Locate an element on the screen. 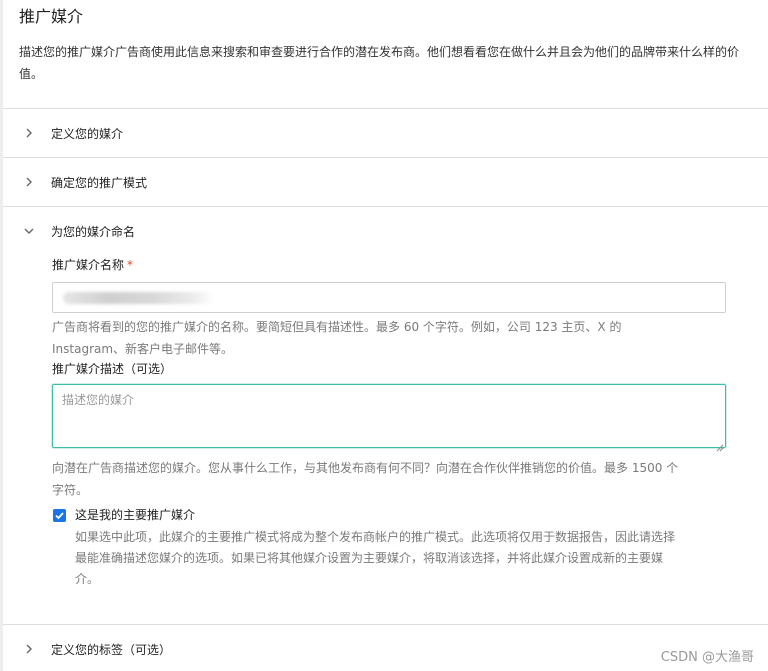  section-label: 定义您的媒介 is located at coordinates (87, 133).